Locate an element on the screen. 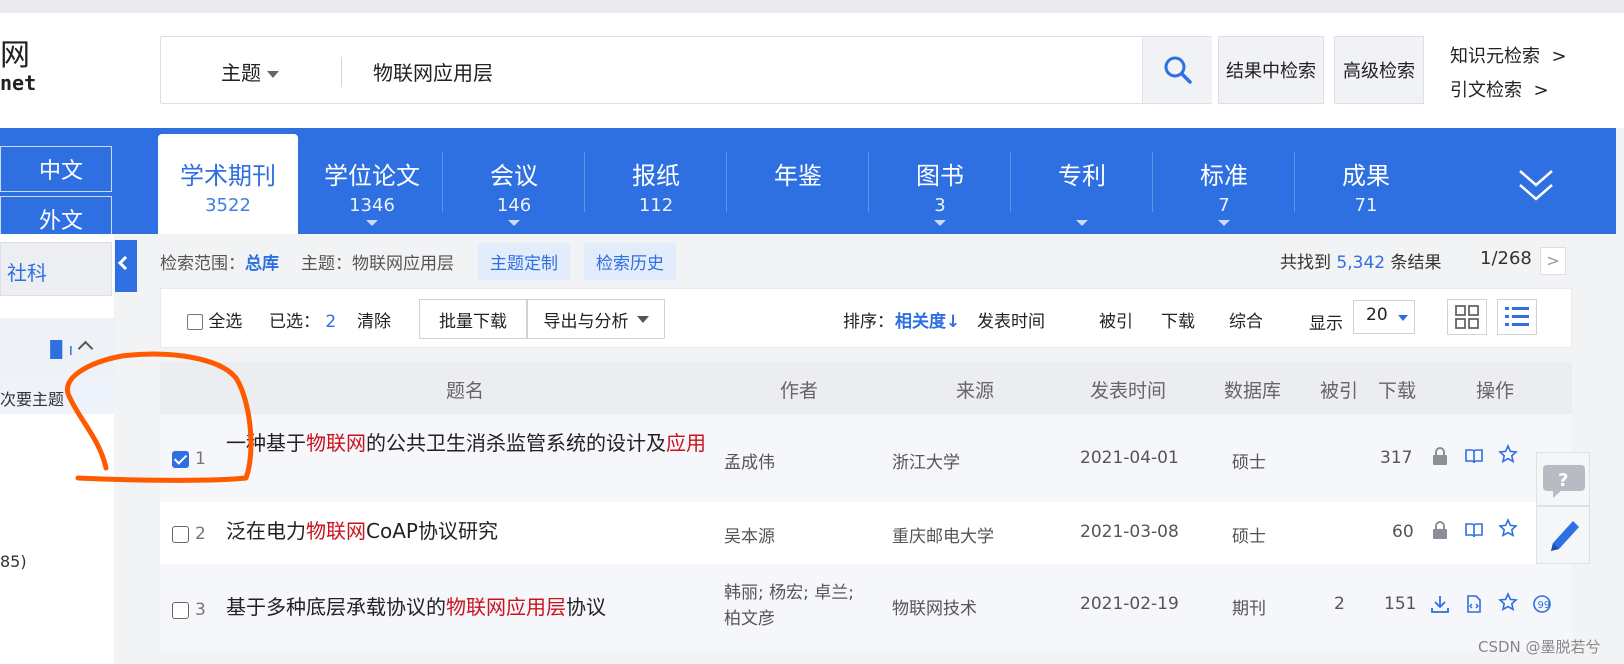 The width and height of the screenshot is (1624, 664). tab-yearbooks: 年鉴 is located at coordinates (798, 184).